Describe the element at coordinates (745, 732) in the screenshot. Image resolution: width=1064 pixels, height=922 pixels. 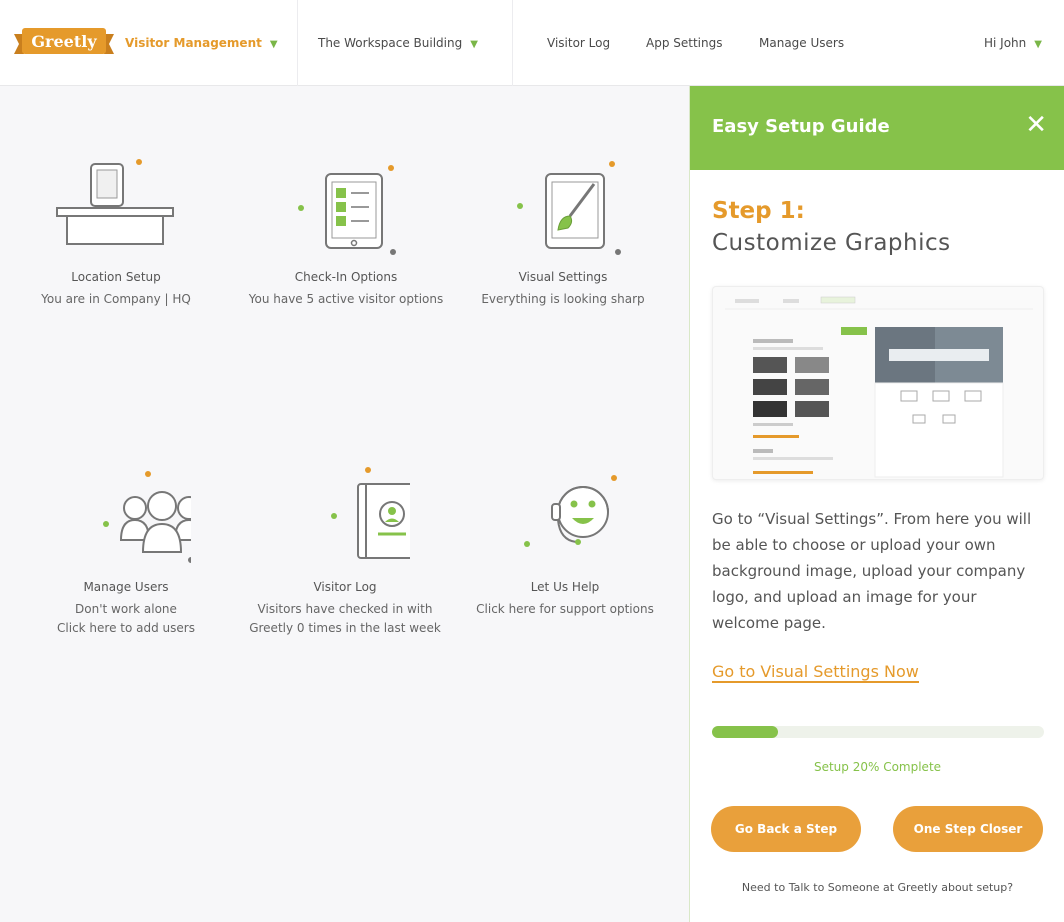
I see `setup-progress-fill` at that location.